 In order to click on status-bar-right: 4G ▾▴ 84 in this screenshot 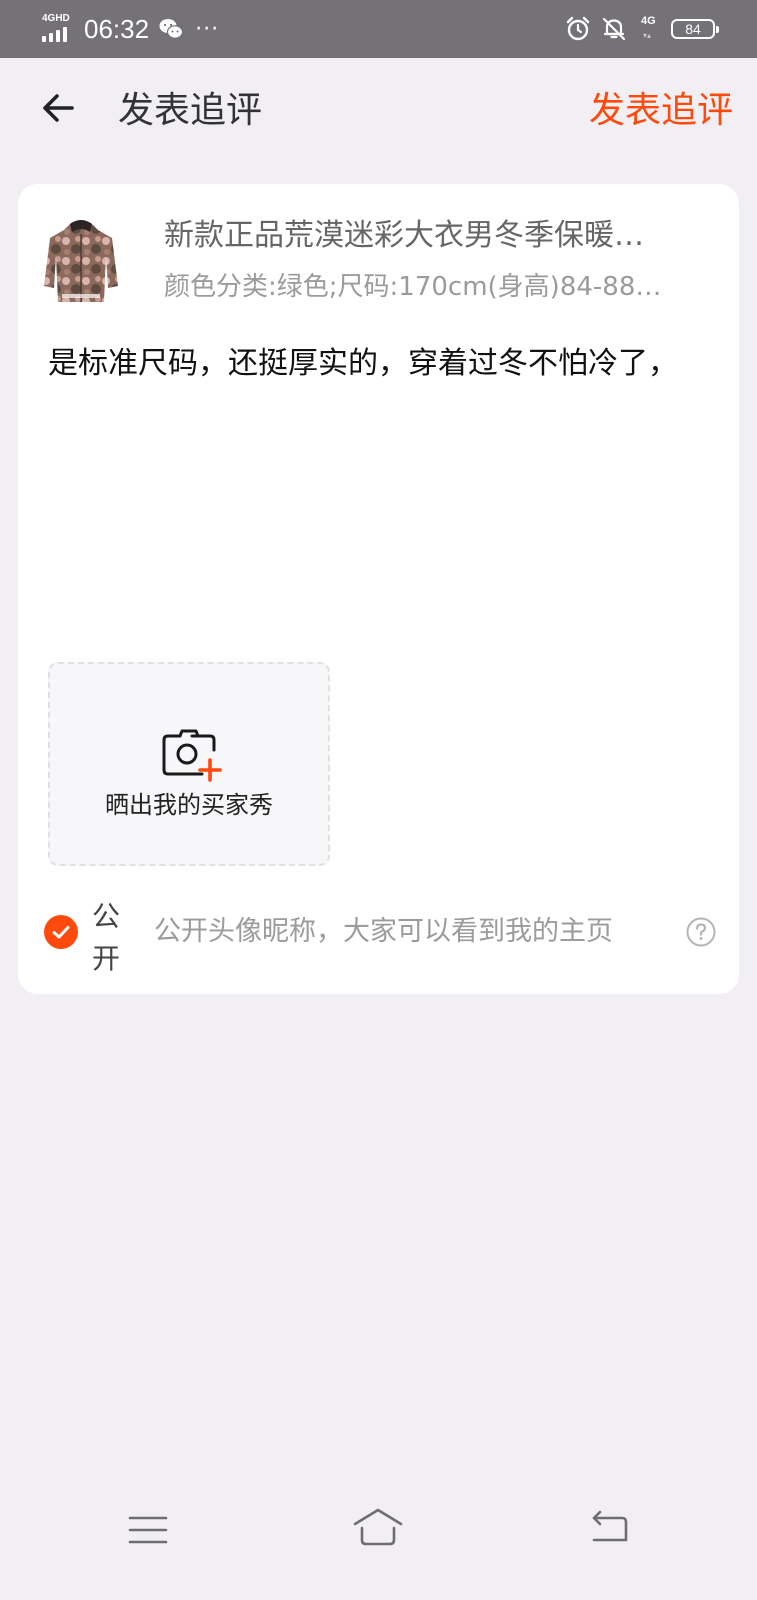, I will do `click(642, 29)`.